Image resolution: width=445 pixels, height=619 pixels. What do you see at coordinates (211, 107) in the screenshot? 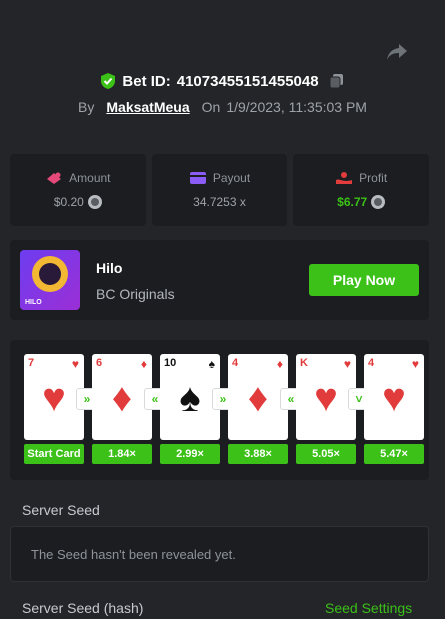
I see `on-label: On` at bounding box center [211, 107].